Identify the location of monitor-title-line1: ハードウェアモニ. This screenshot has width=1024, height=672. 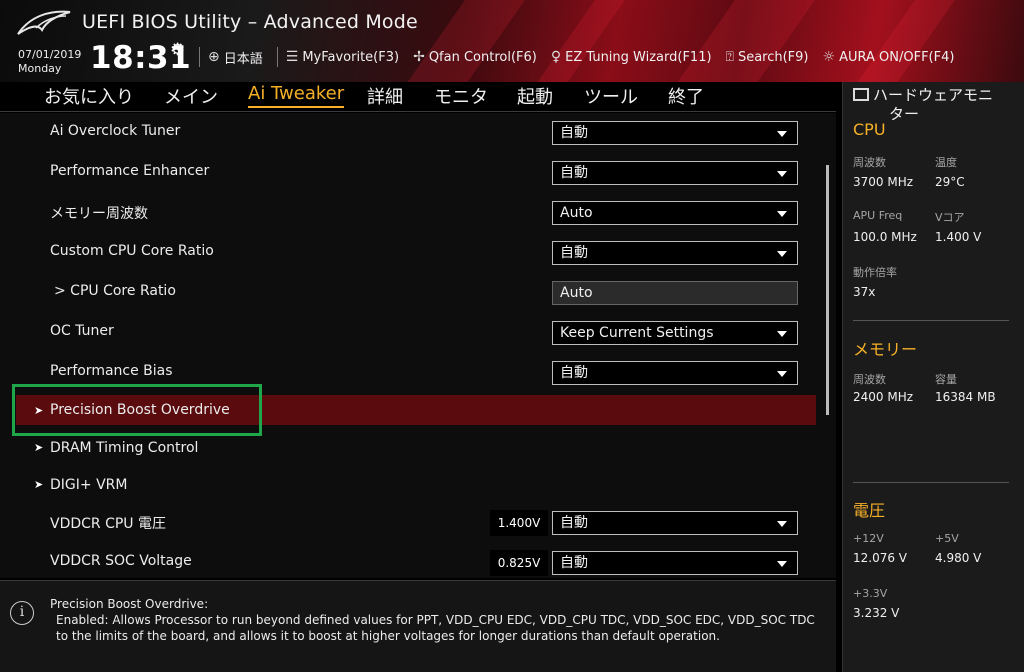
(933, 95).